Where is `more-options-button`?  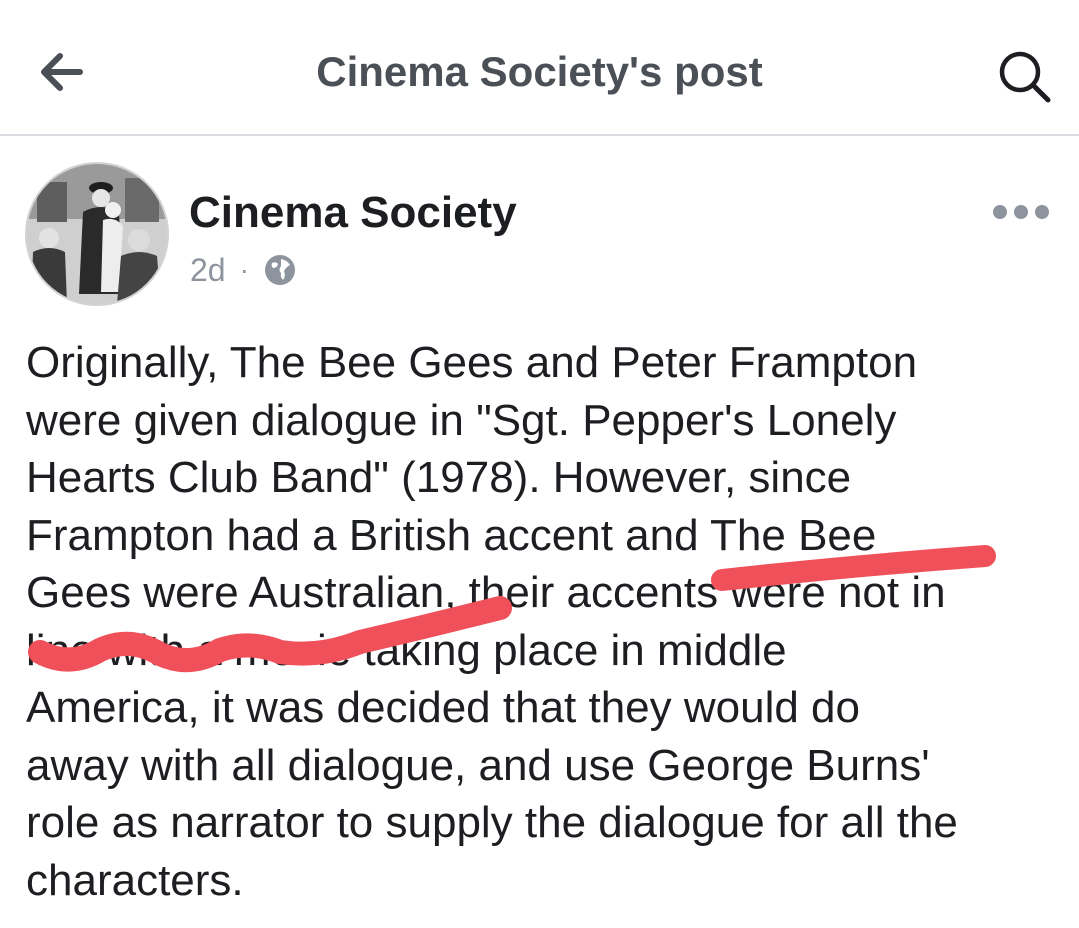 more-options-button is located at coordinates (1021, 212).